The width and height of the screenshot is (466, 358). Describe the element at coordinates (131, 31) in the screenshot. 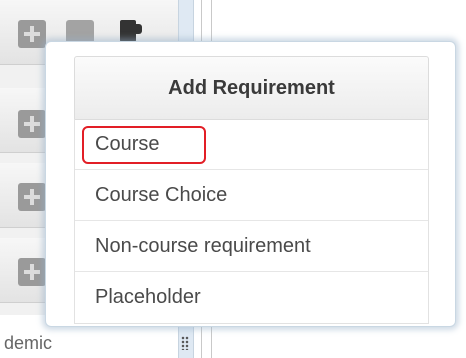

I see `document-icon` at that location.